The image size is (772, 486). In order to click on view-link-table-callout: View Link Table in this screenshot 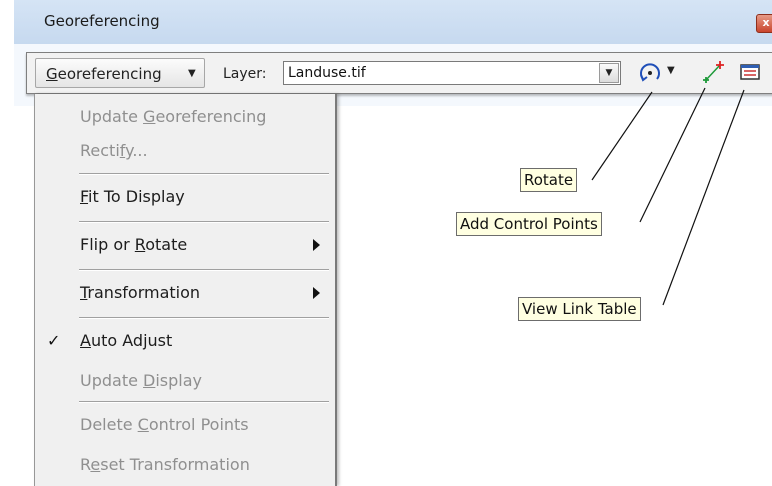, I will do `click(579, 309)`.